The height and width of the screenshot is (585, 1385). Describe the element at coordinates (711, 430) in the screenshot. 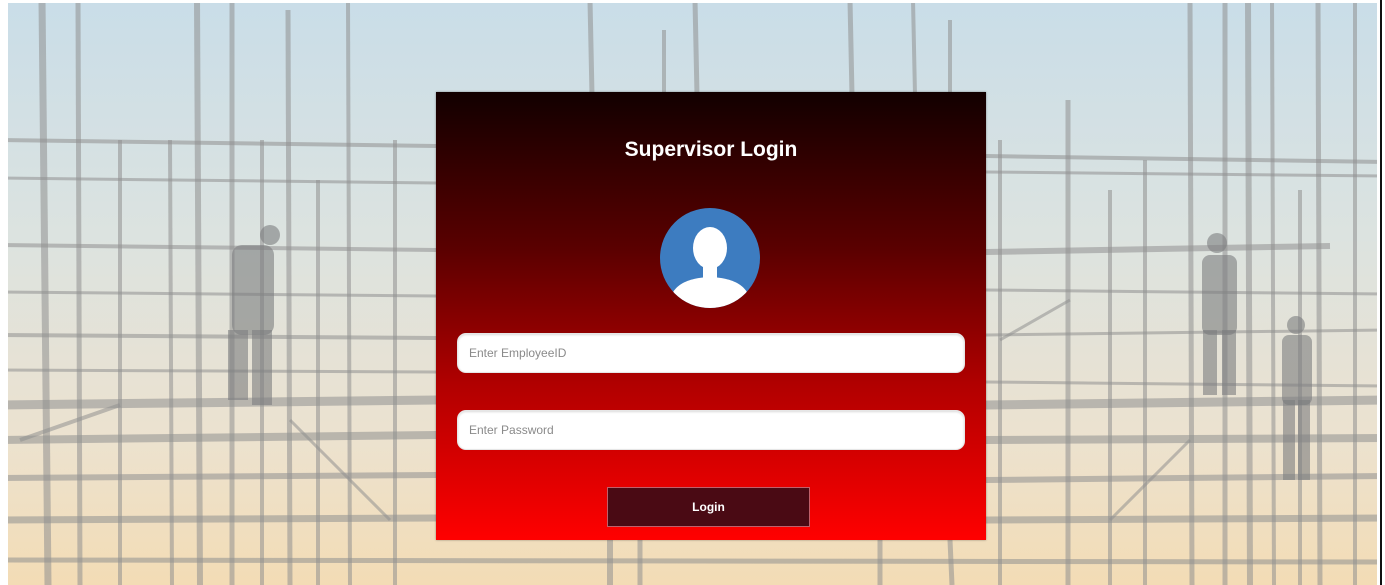

I see `password-input` at that location.